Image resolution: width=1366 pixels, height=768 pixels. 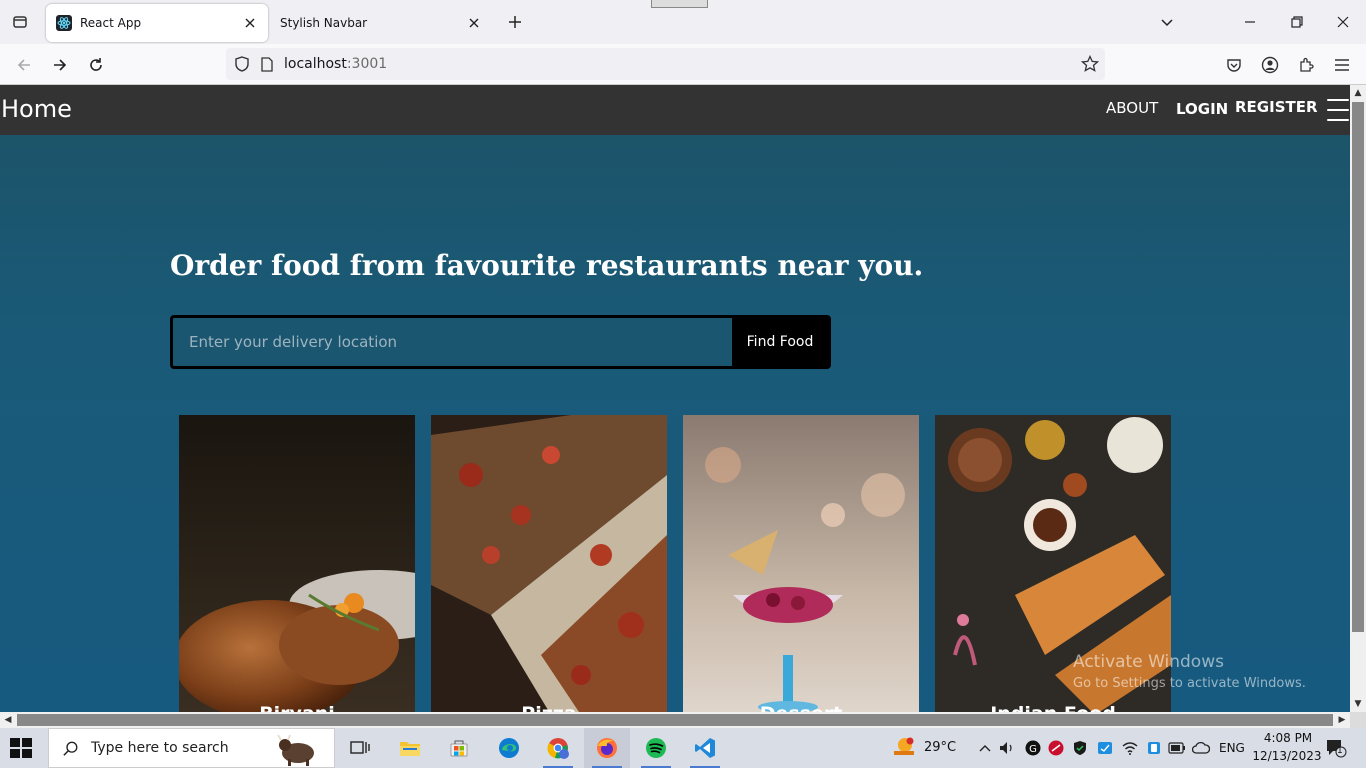 What do you see at coordinates (515, 22) in the screenshot?
I see `new-tab-icon` at bounding box center [515, 22].